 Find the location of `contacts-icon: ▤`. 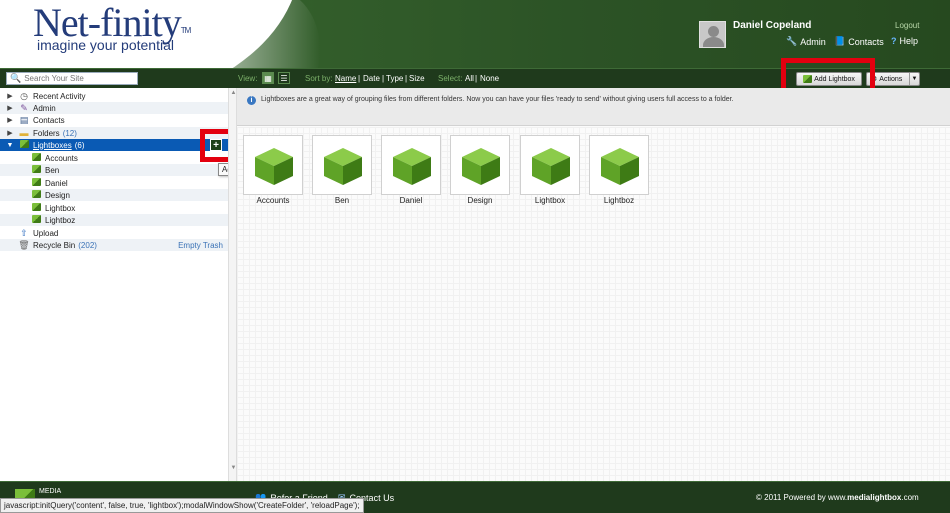

contacts-icon: ▤ is located at coordinates (24, 119).